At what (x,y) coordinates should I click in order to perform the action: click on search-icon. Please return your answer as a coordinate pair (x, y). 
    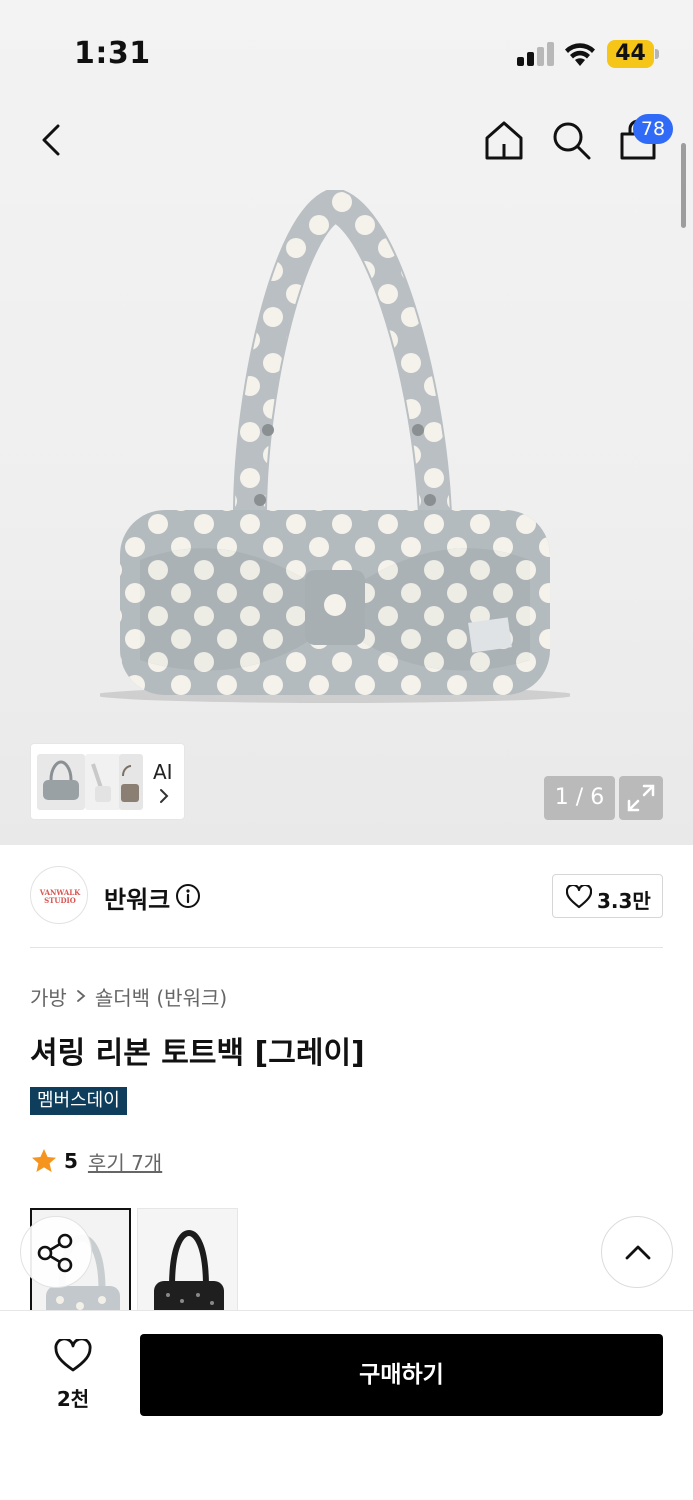
    Looking at the image, I should click on (571, 140).